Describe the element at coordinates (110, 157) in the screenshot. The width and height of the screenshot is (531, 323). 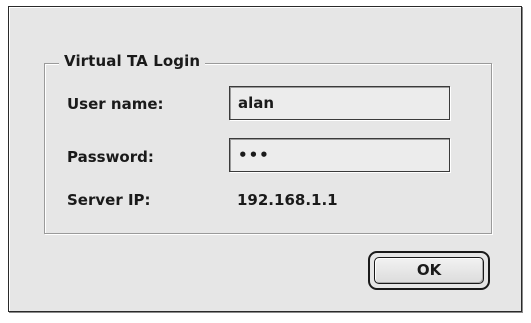
I see `password-label: Password:` at that location.